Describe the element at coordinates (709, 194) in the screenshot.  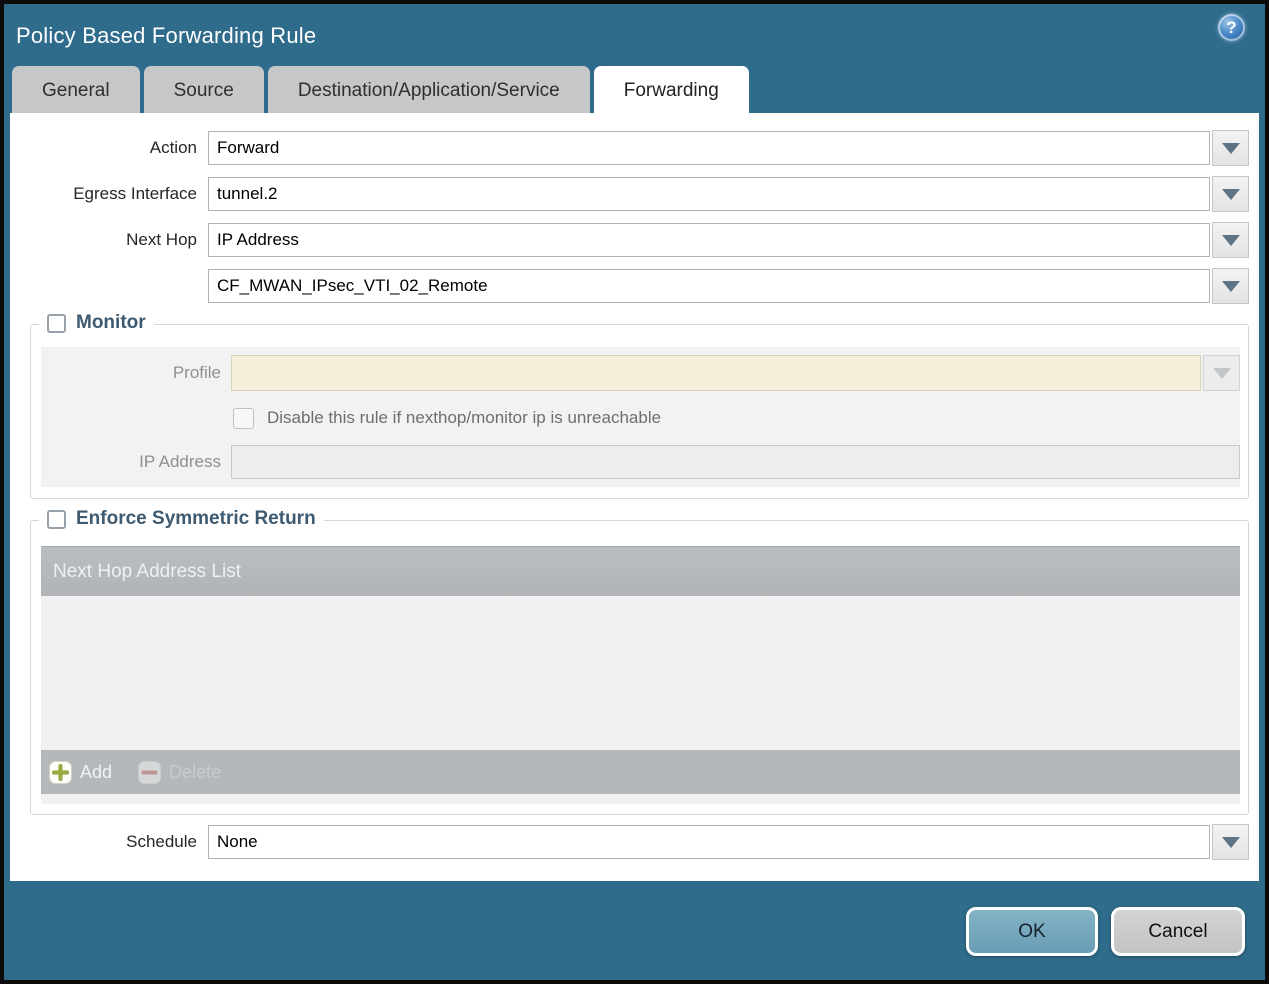
I see `egress-interface-input` at that location.